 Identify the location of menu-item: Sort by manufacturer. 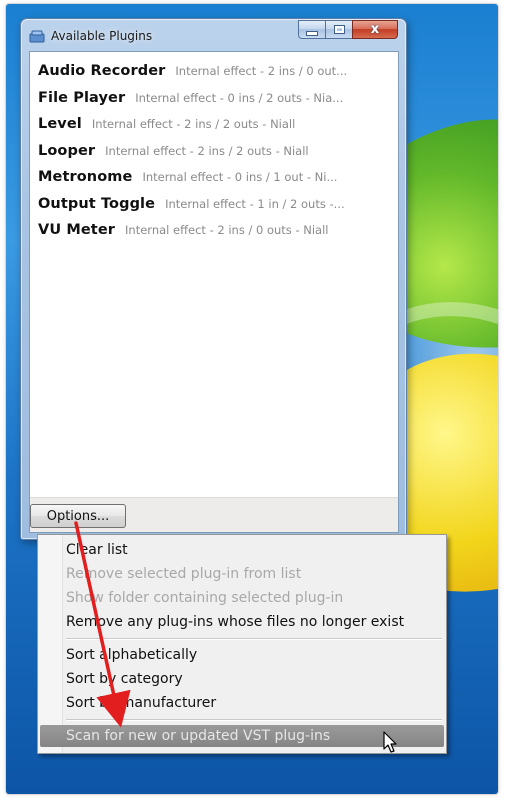
(242, 703).